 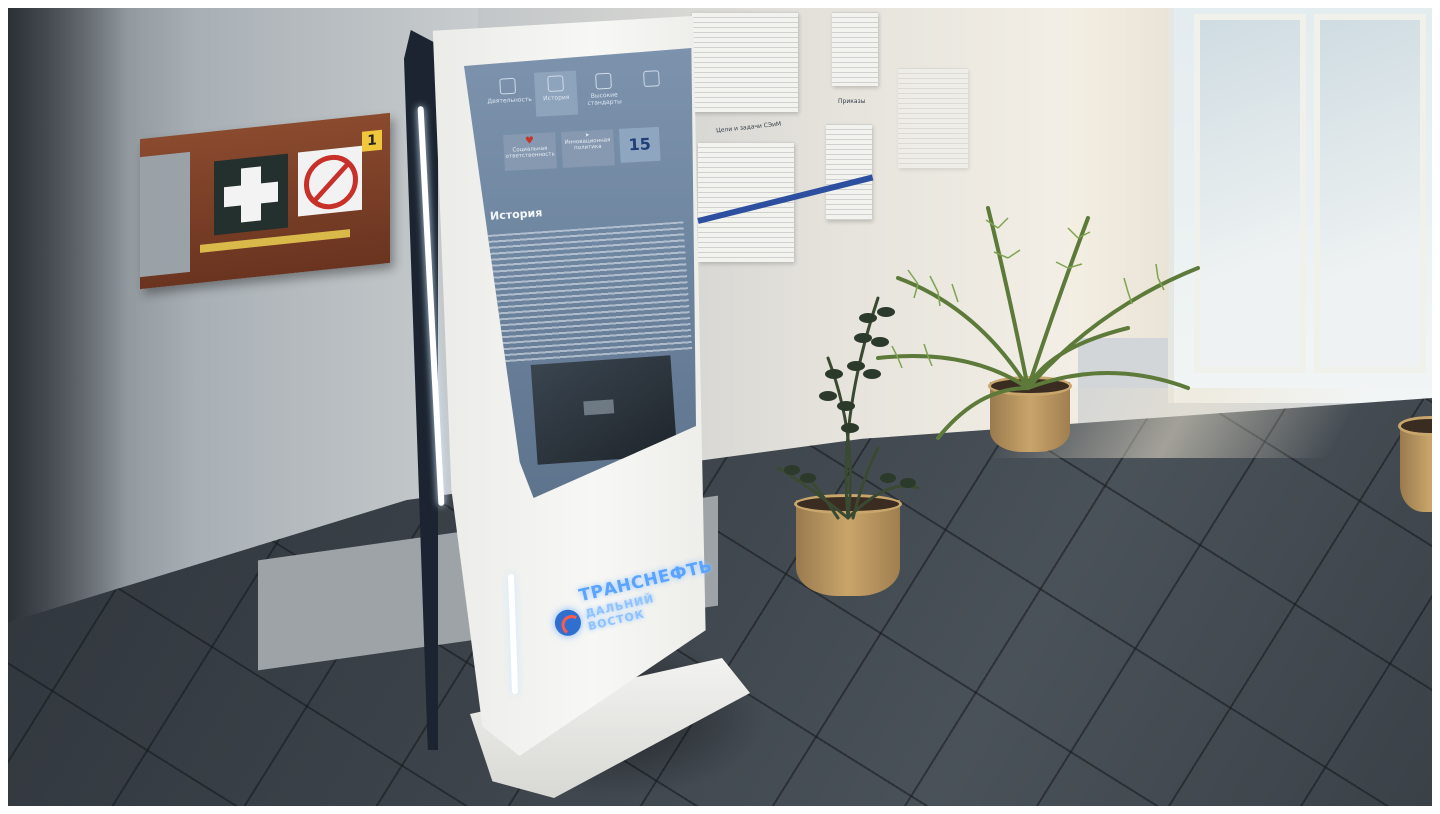 I want to click on nav-label: История, so click(x=556, y=98).